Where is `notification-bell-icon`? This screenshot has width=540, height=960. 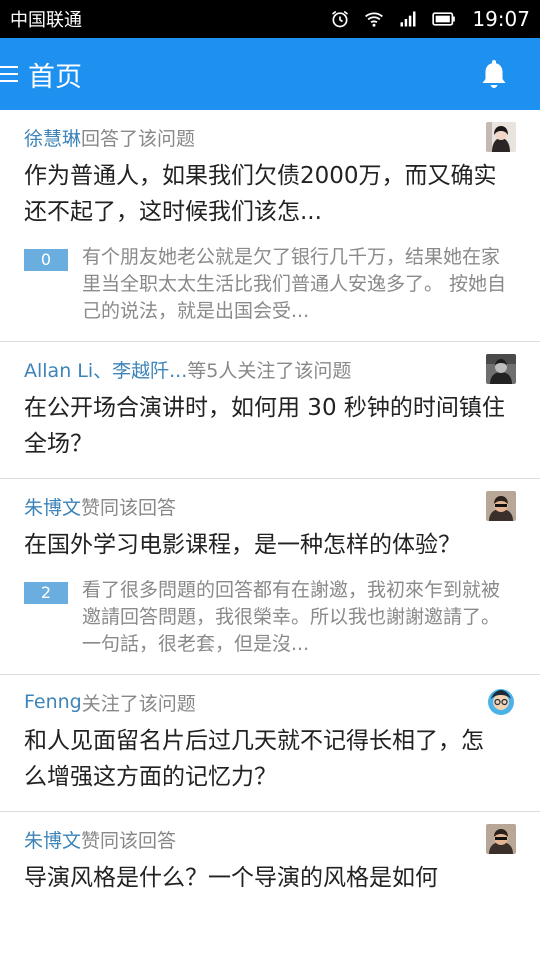
notification-bell-icon is located at coordinates (494, 74).